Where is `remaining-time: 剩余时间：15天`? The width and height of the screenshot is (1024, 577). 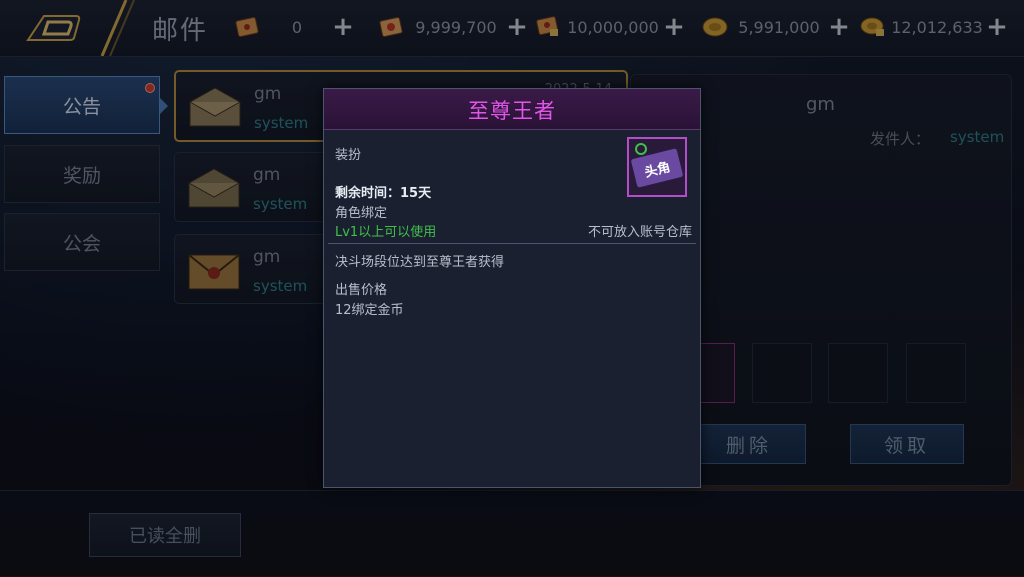 remaining-time: 剩余时间：15天 is located at coordinates (383, 193).